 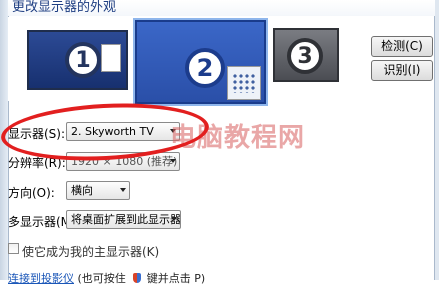 What do you see at coordinates (137, 278) in the screenshot?
I see `windows-key-icon` at bounding box center [137, 278].